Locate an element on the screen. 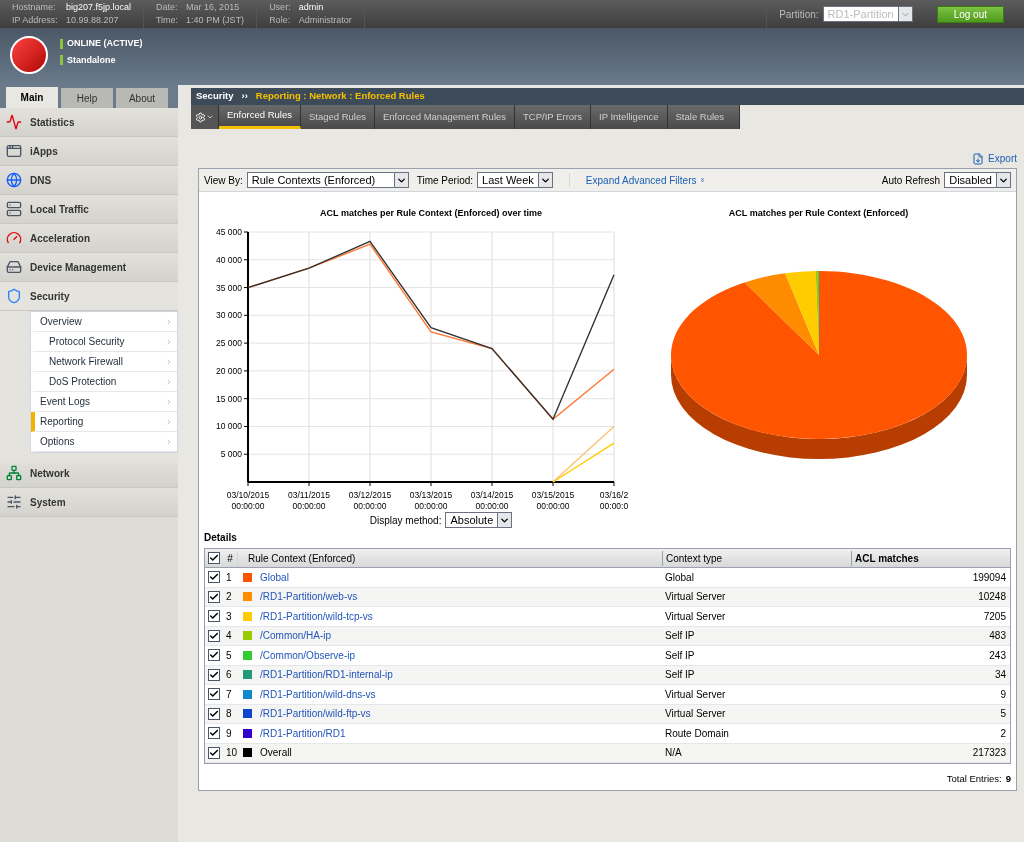 This screenshot has width=1024, height=842. sidebar-item: Security is located at coordinates (89, 296).